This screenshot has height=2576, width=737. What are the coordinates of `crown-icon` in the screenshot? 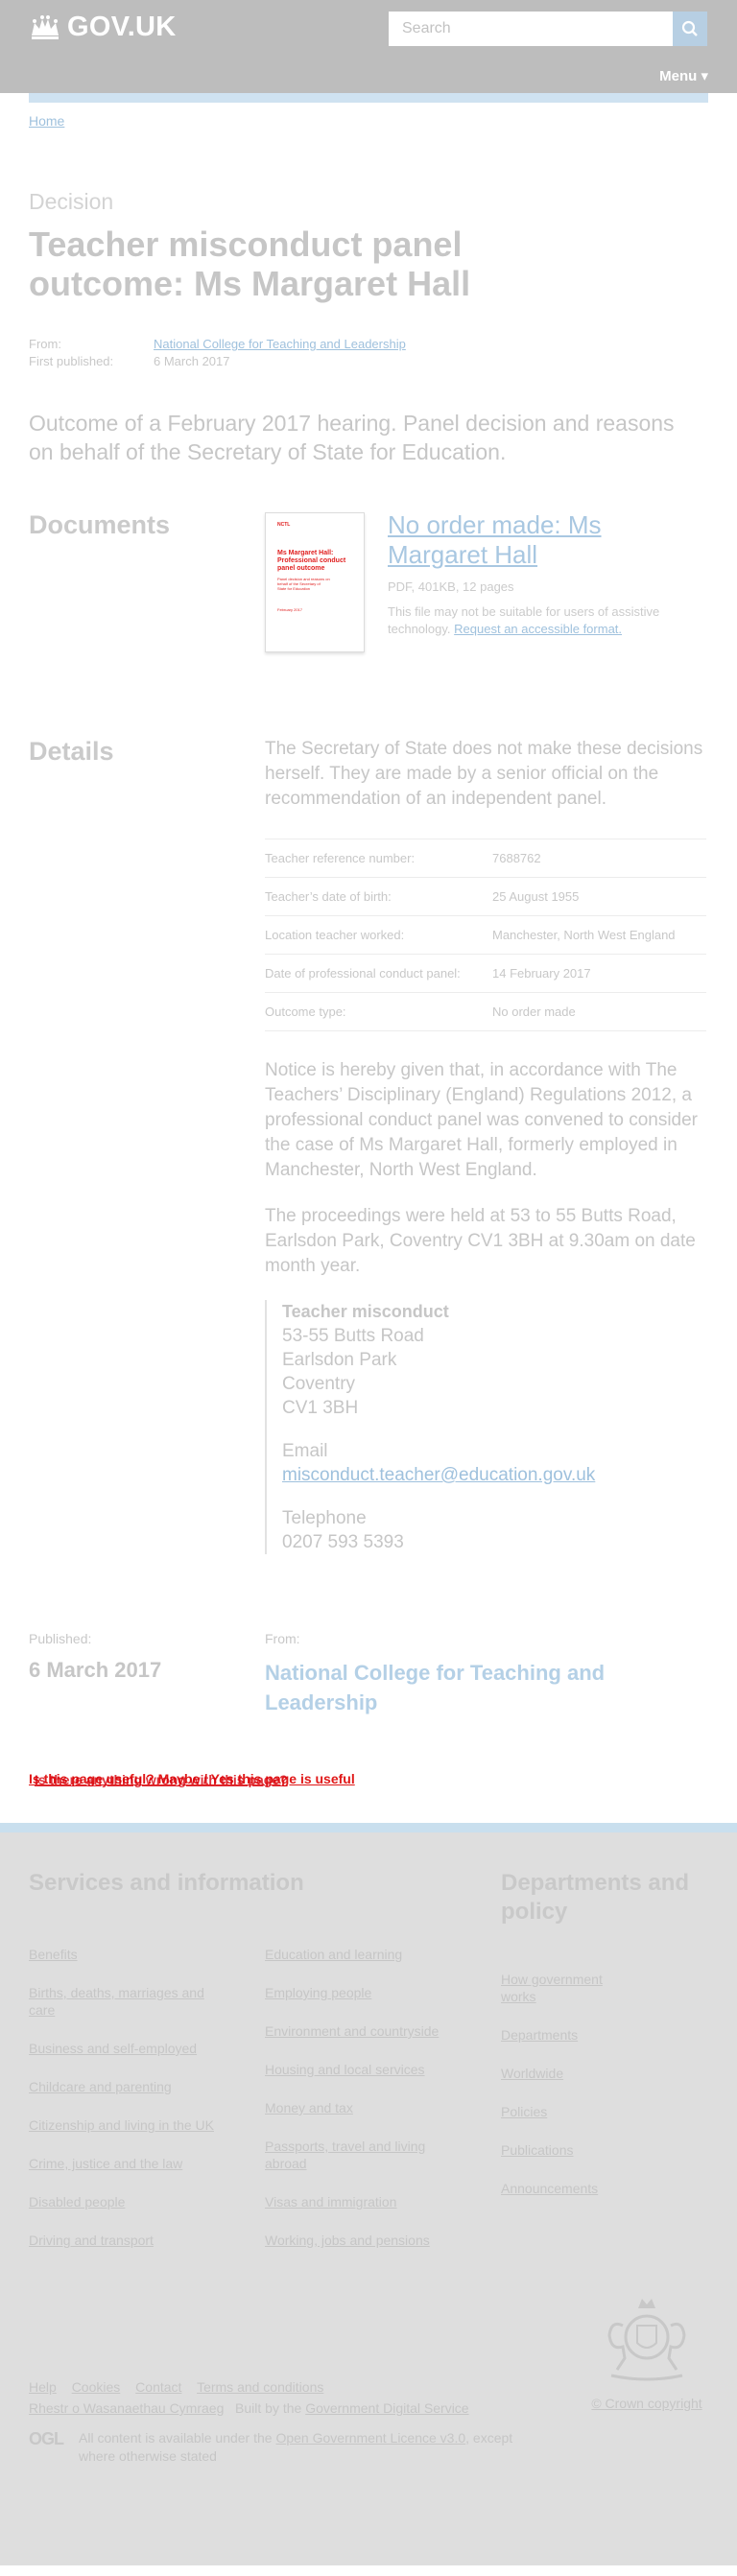 It's located at (45, 27).